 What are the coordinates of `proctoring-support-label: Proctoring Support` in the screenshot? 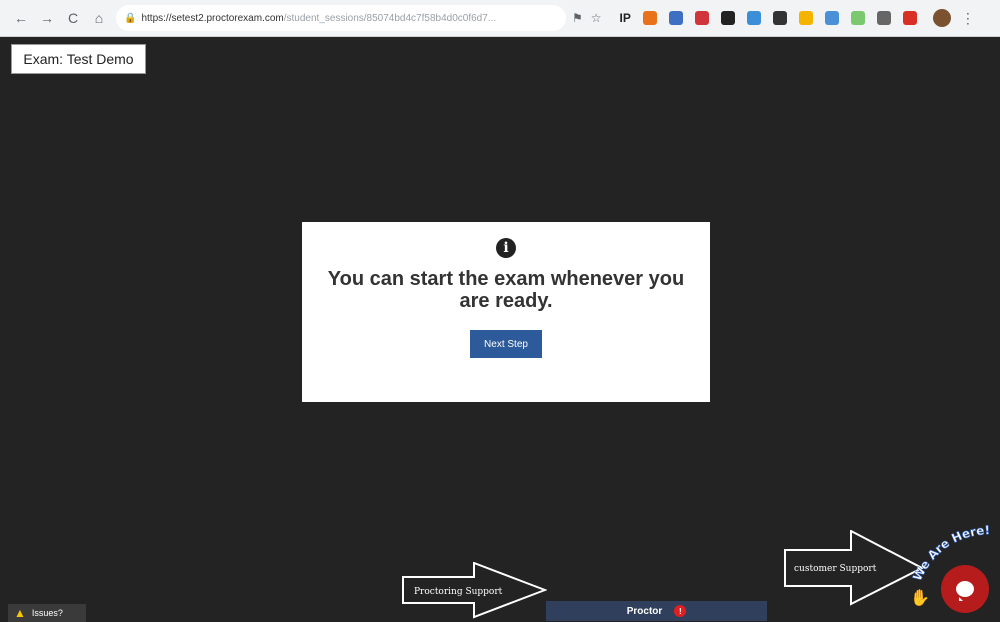 It's located at (458, 592).